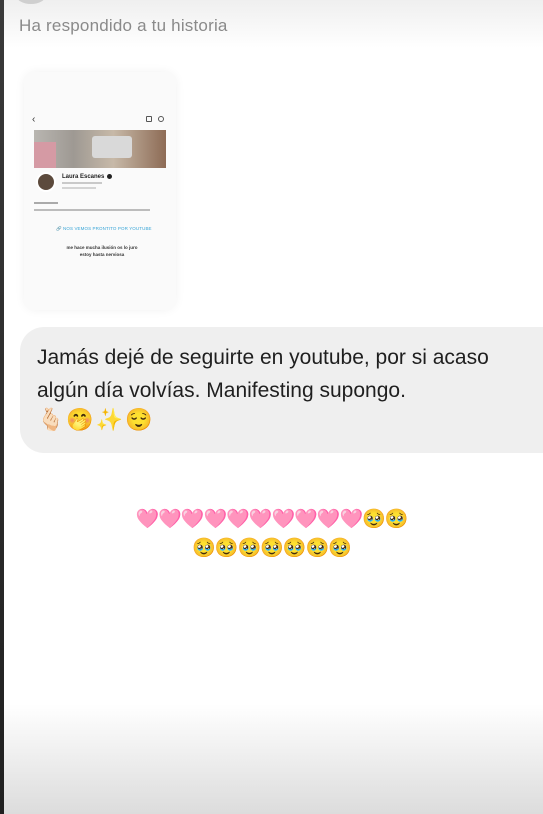  Describe the element at coordinates (79, 188) in the screenshot. I see `profile-subline` at that location.